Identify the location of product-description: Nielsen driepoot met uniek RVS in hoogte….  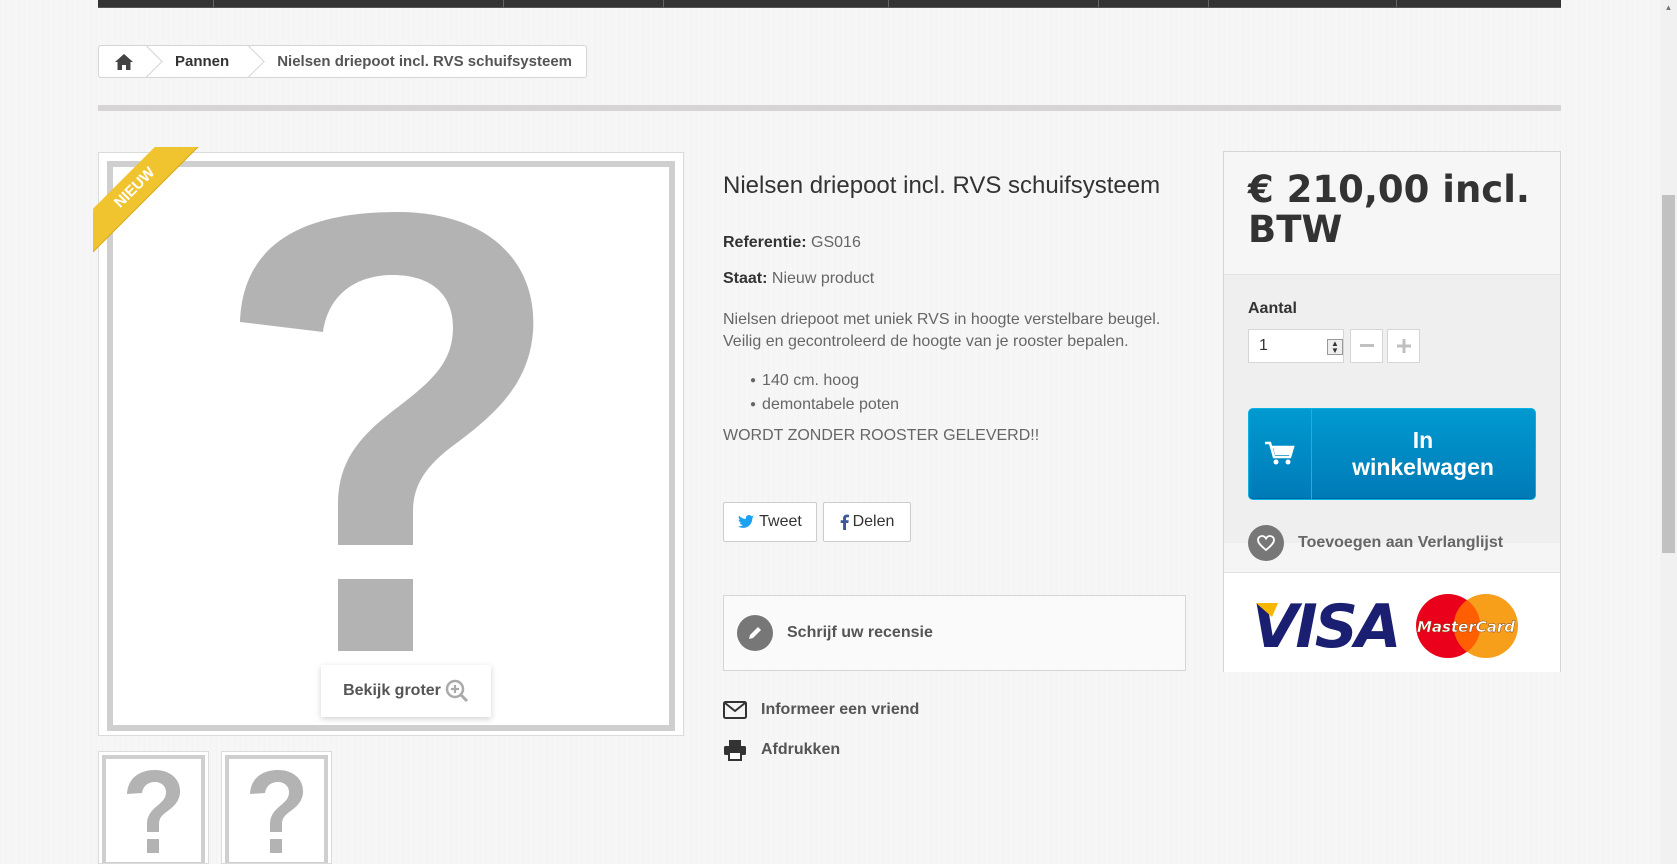
(942, 330).